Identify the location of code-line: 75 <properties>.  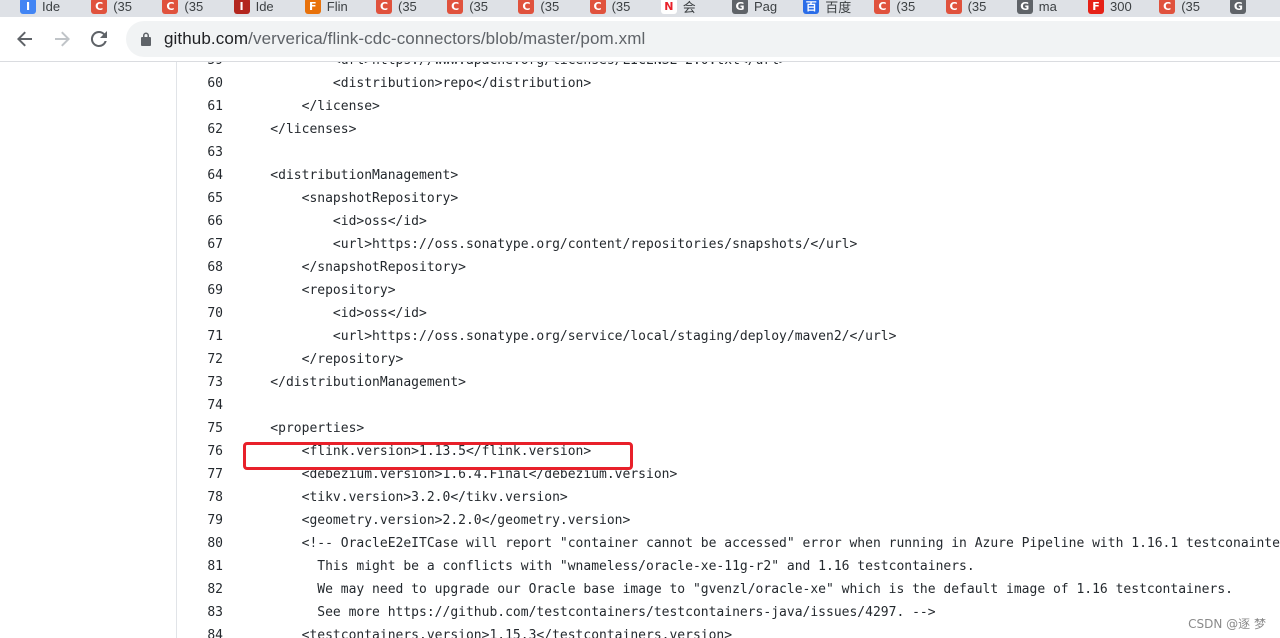
(728, 428).